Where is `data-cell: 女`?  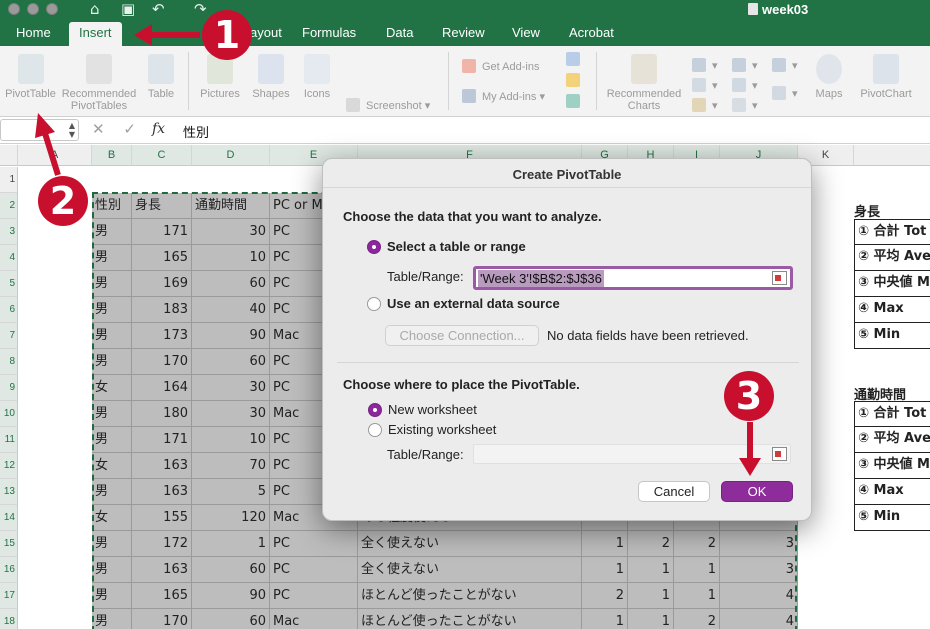
data-cell: 女 is located at coordinates (112, 518).